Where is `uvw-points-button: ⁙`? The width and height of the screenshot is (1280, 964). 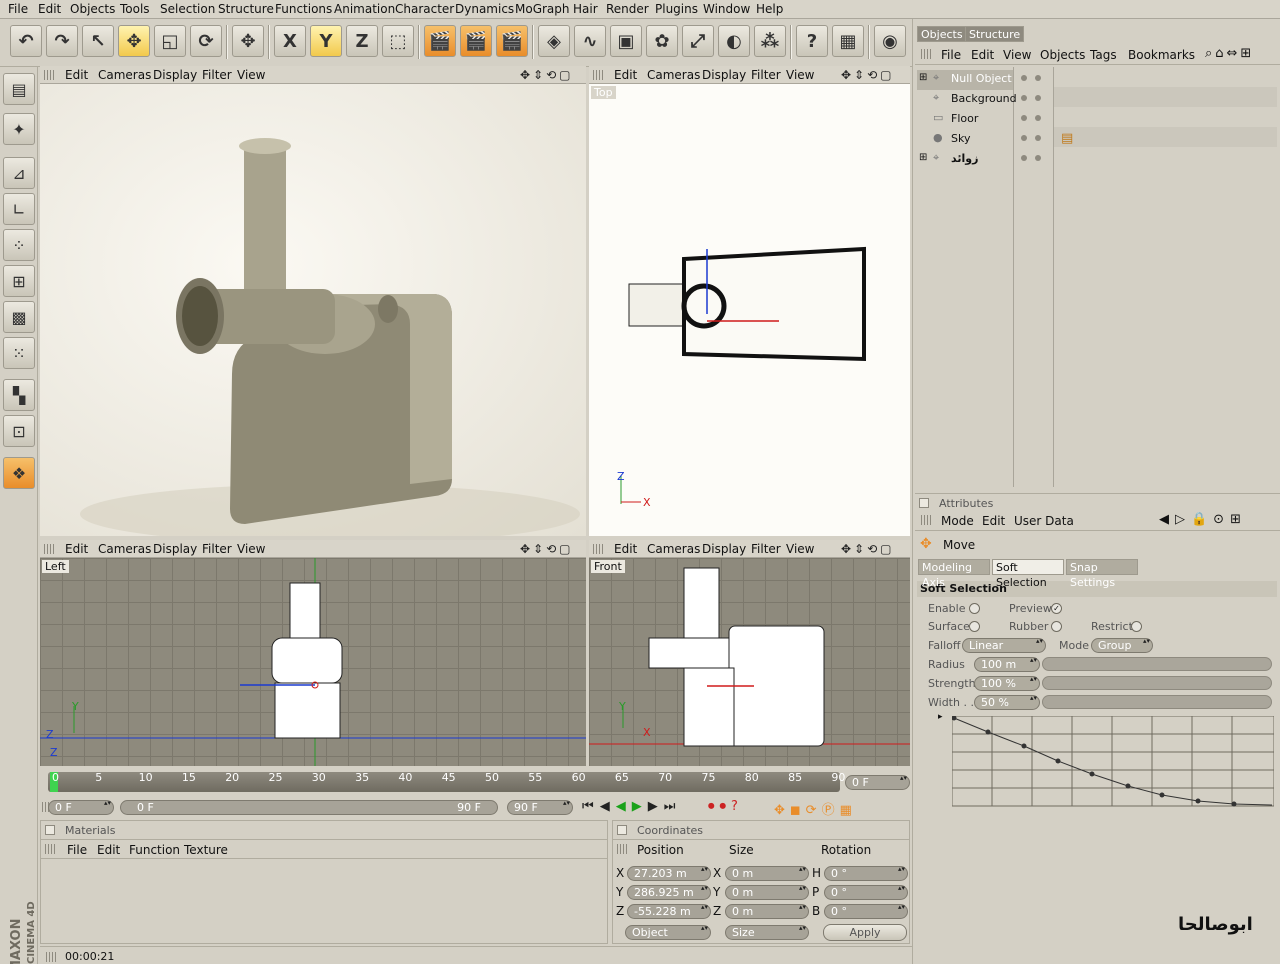 uvw-points-button: ⁙ is located at coordinates (19, 353).